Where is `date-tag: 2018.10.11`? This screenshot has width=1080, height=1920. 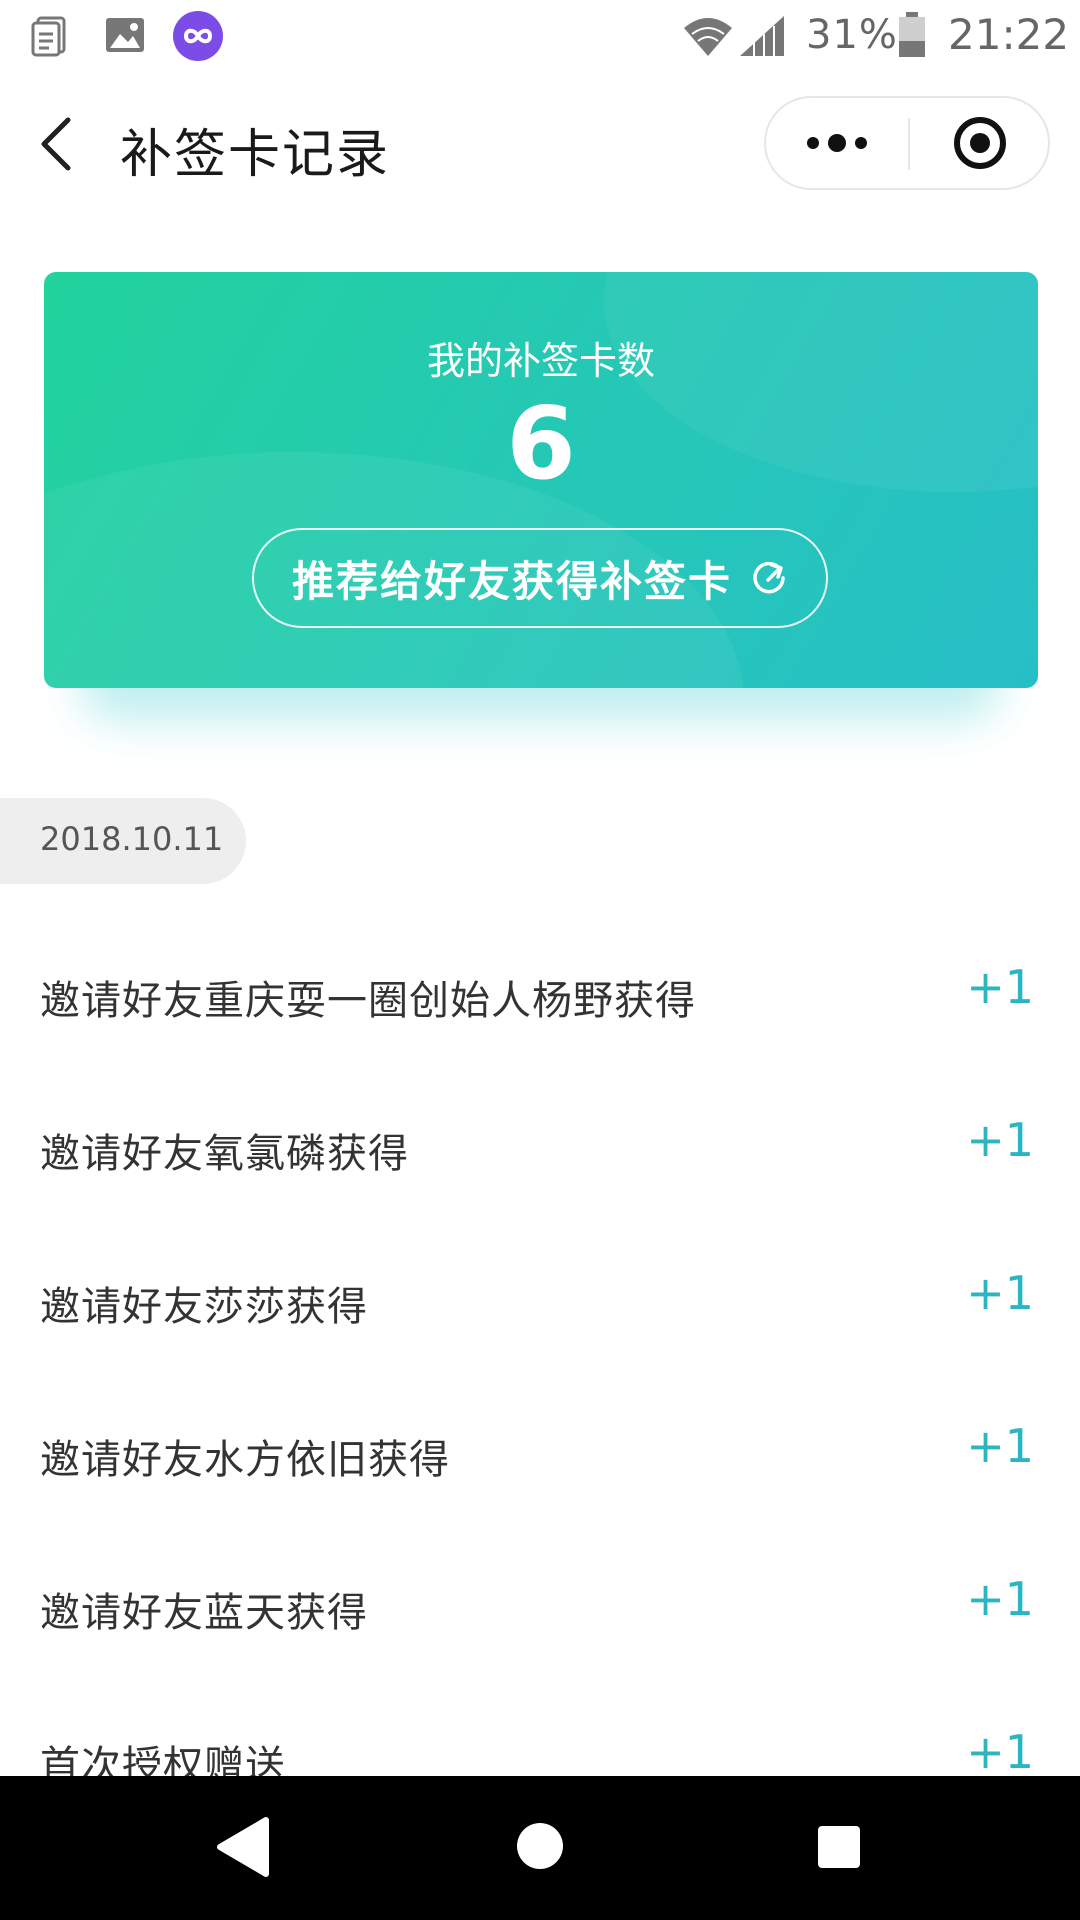 date-tag: 2018.10.11 is located at coordinates (123, 841).